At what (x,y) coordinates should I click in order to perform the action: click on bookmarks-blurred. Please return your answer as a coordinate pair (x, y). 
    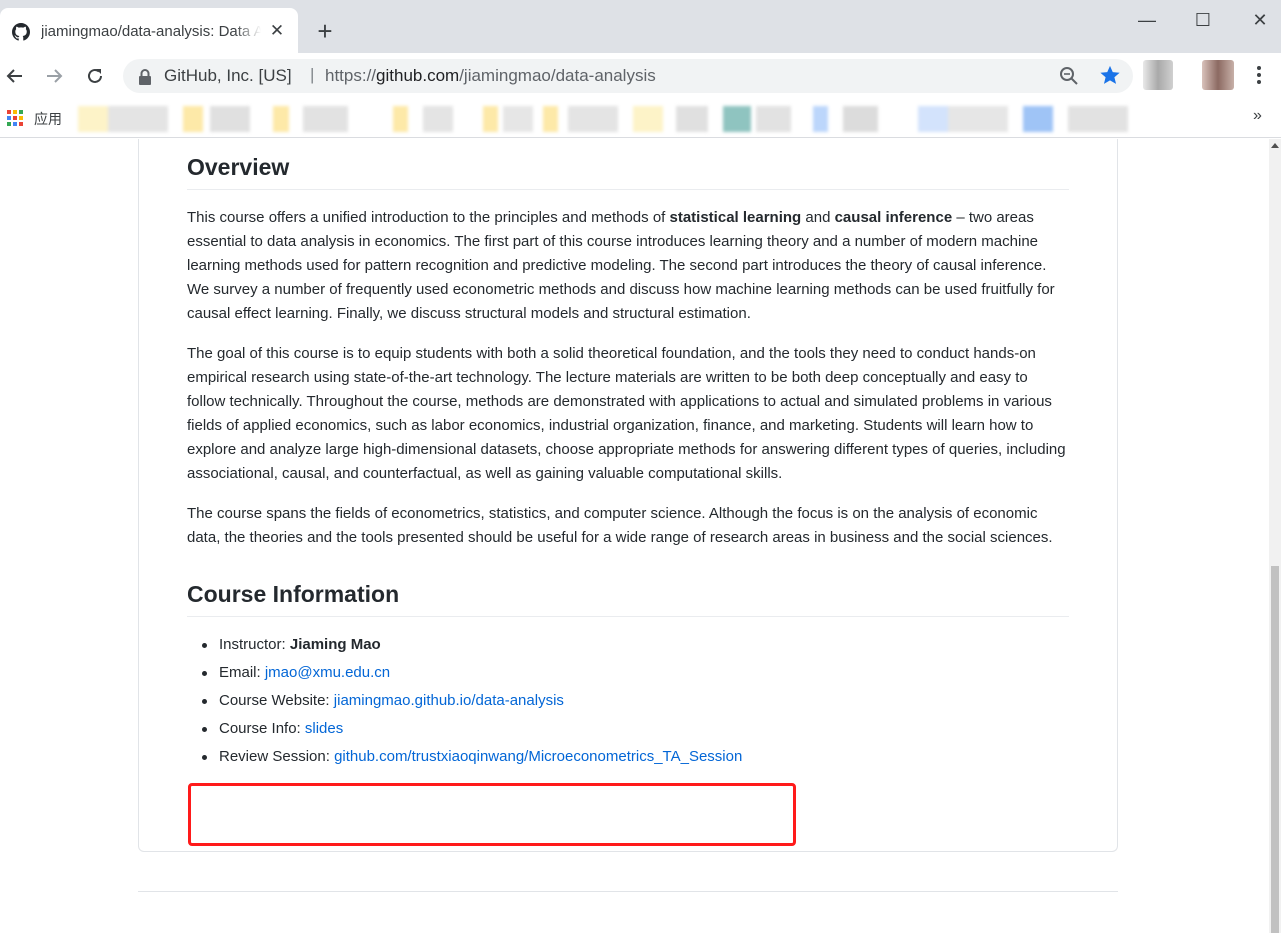
    Looking at the image, I should click on (608, 120).